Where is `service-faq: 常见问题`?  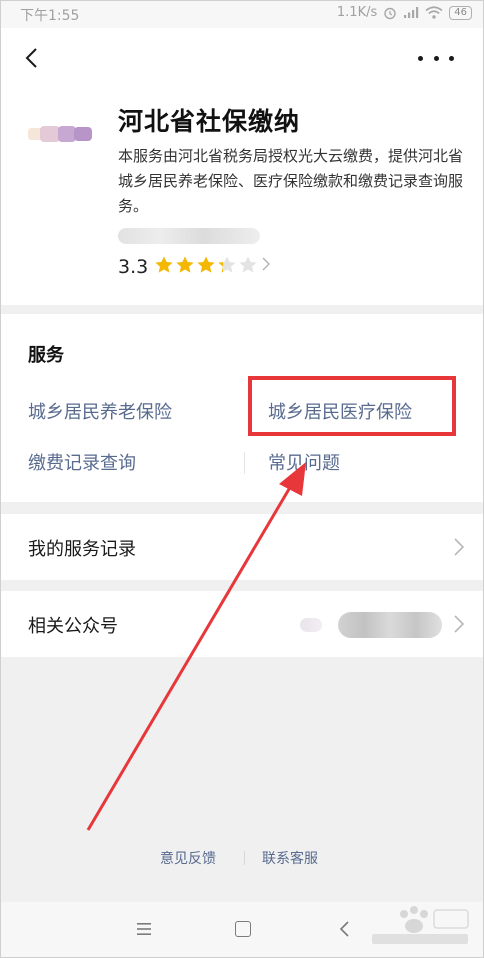
service-faq: 常见问题 is located at coordinates (304, 462).